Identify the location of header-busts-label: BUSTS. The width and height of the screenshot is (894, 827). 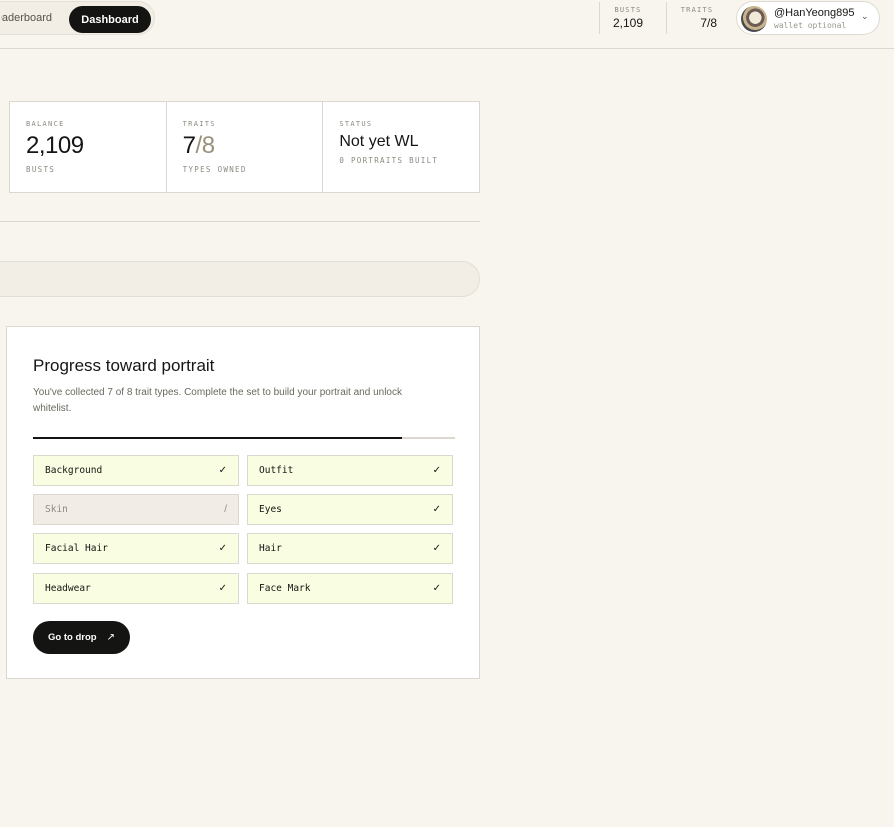
(628, 10).